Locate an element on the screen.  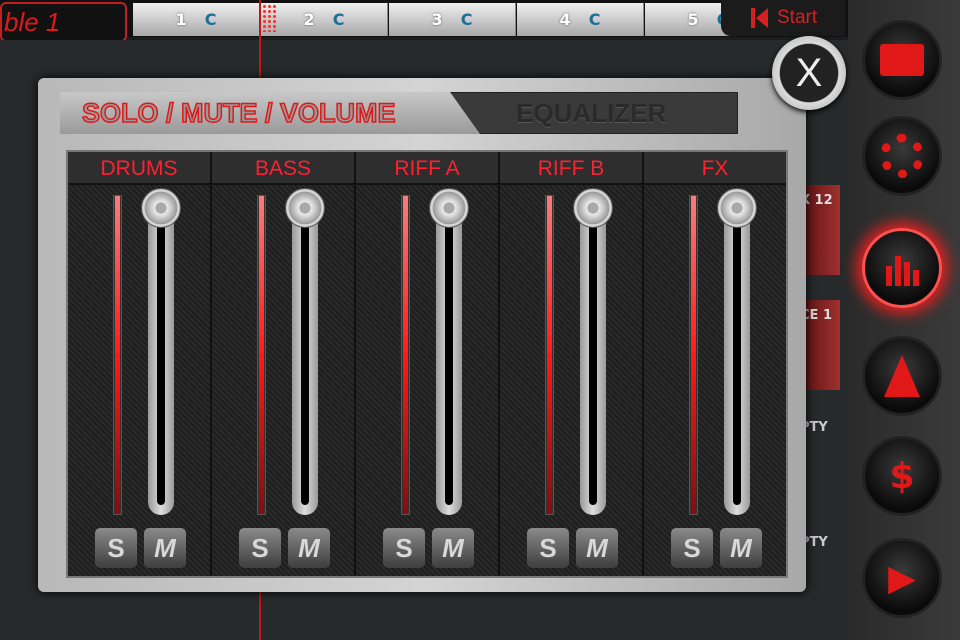
mixer-icon is located at coordinates (902, 268).